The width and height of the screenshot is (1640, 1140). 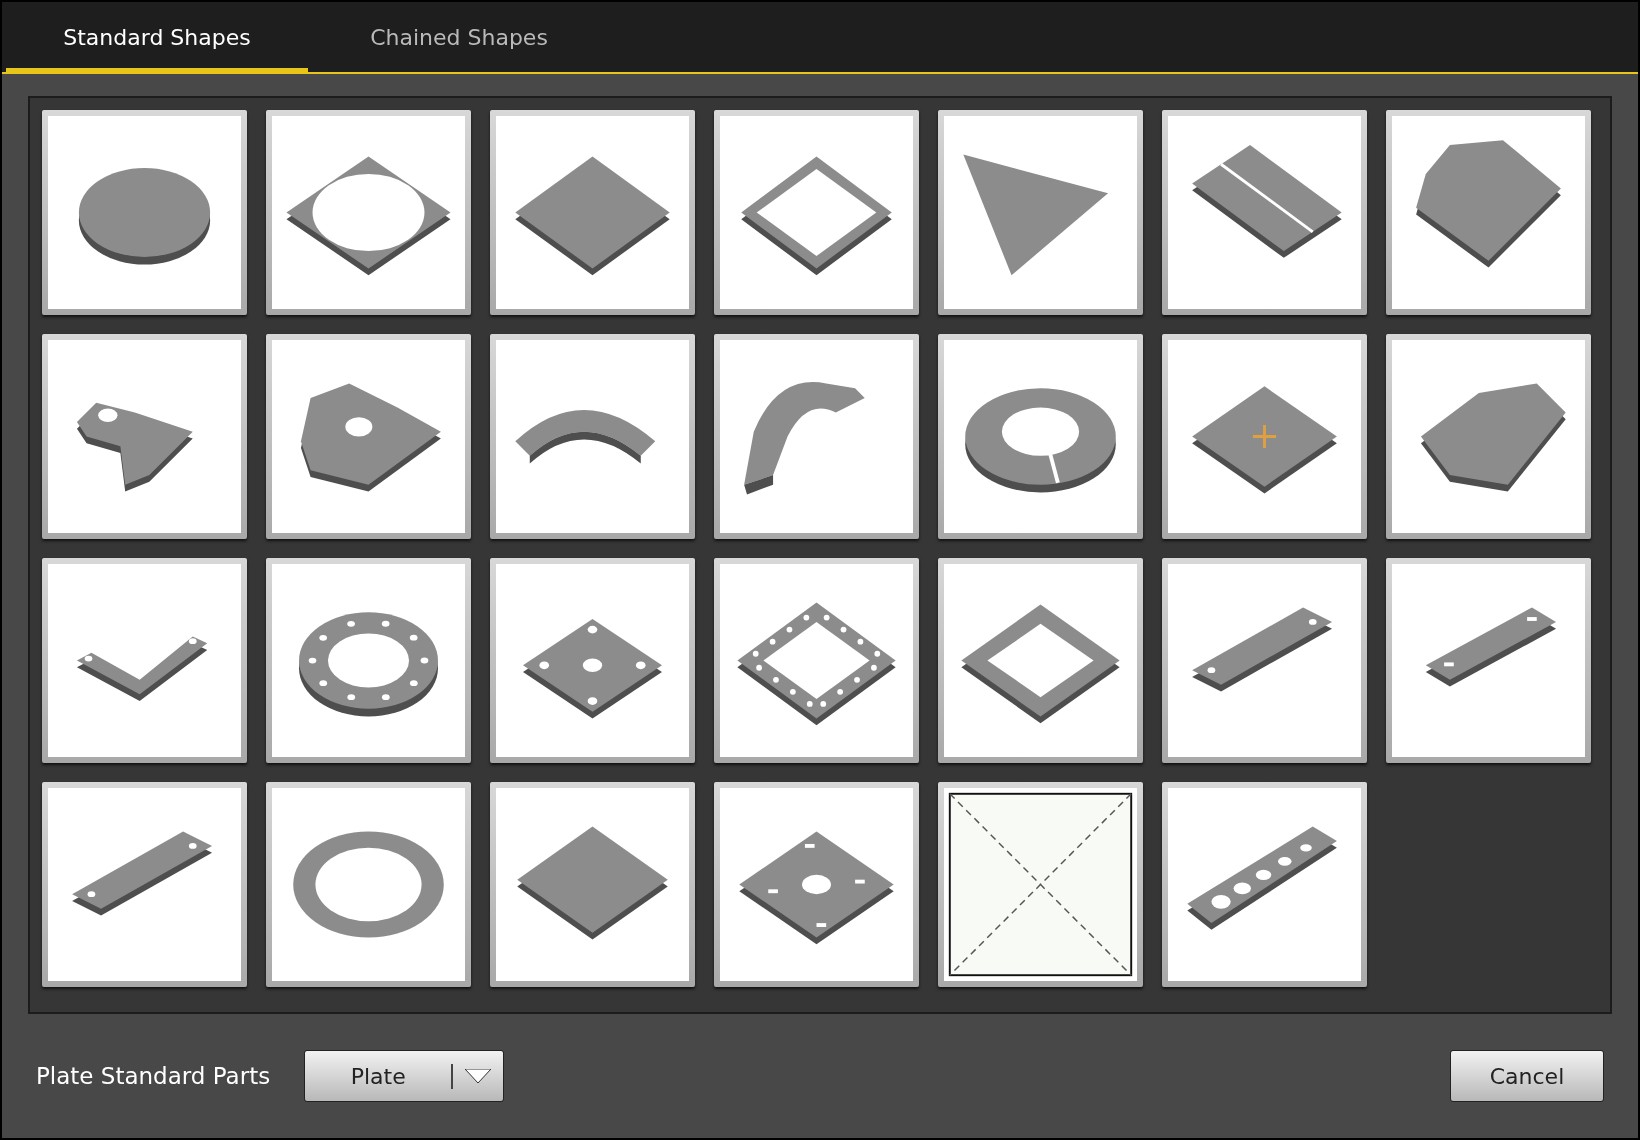 I want to click on cancel-button: Cancel, so click(x=1527, y=1076).